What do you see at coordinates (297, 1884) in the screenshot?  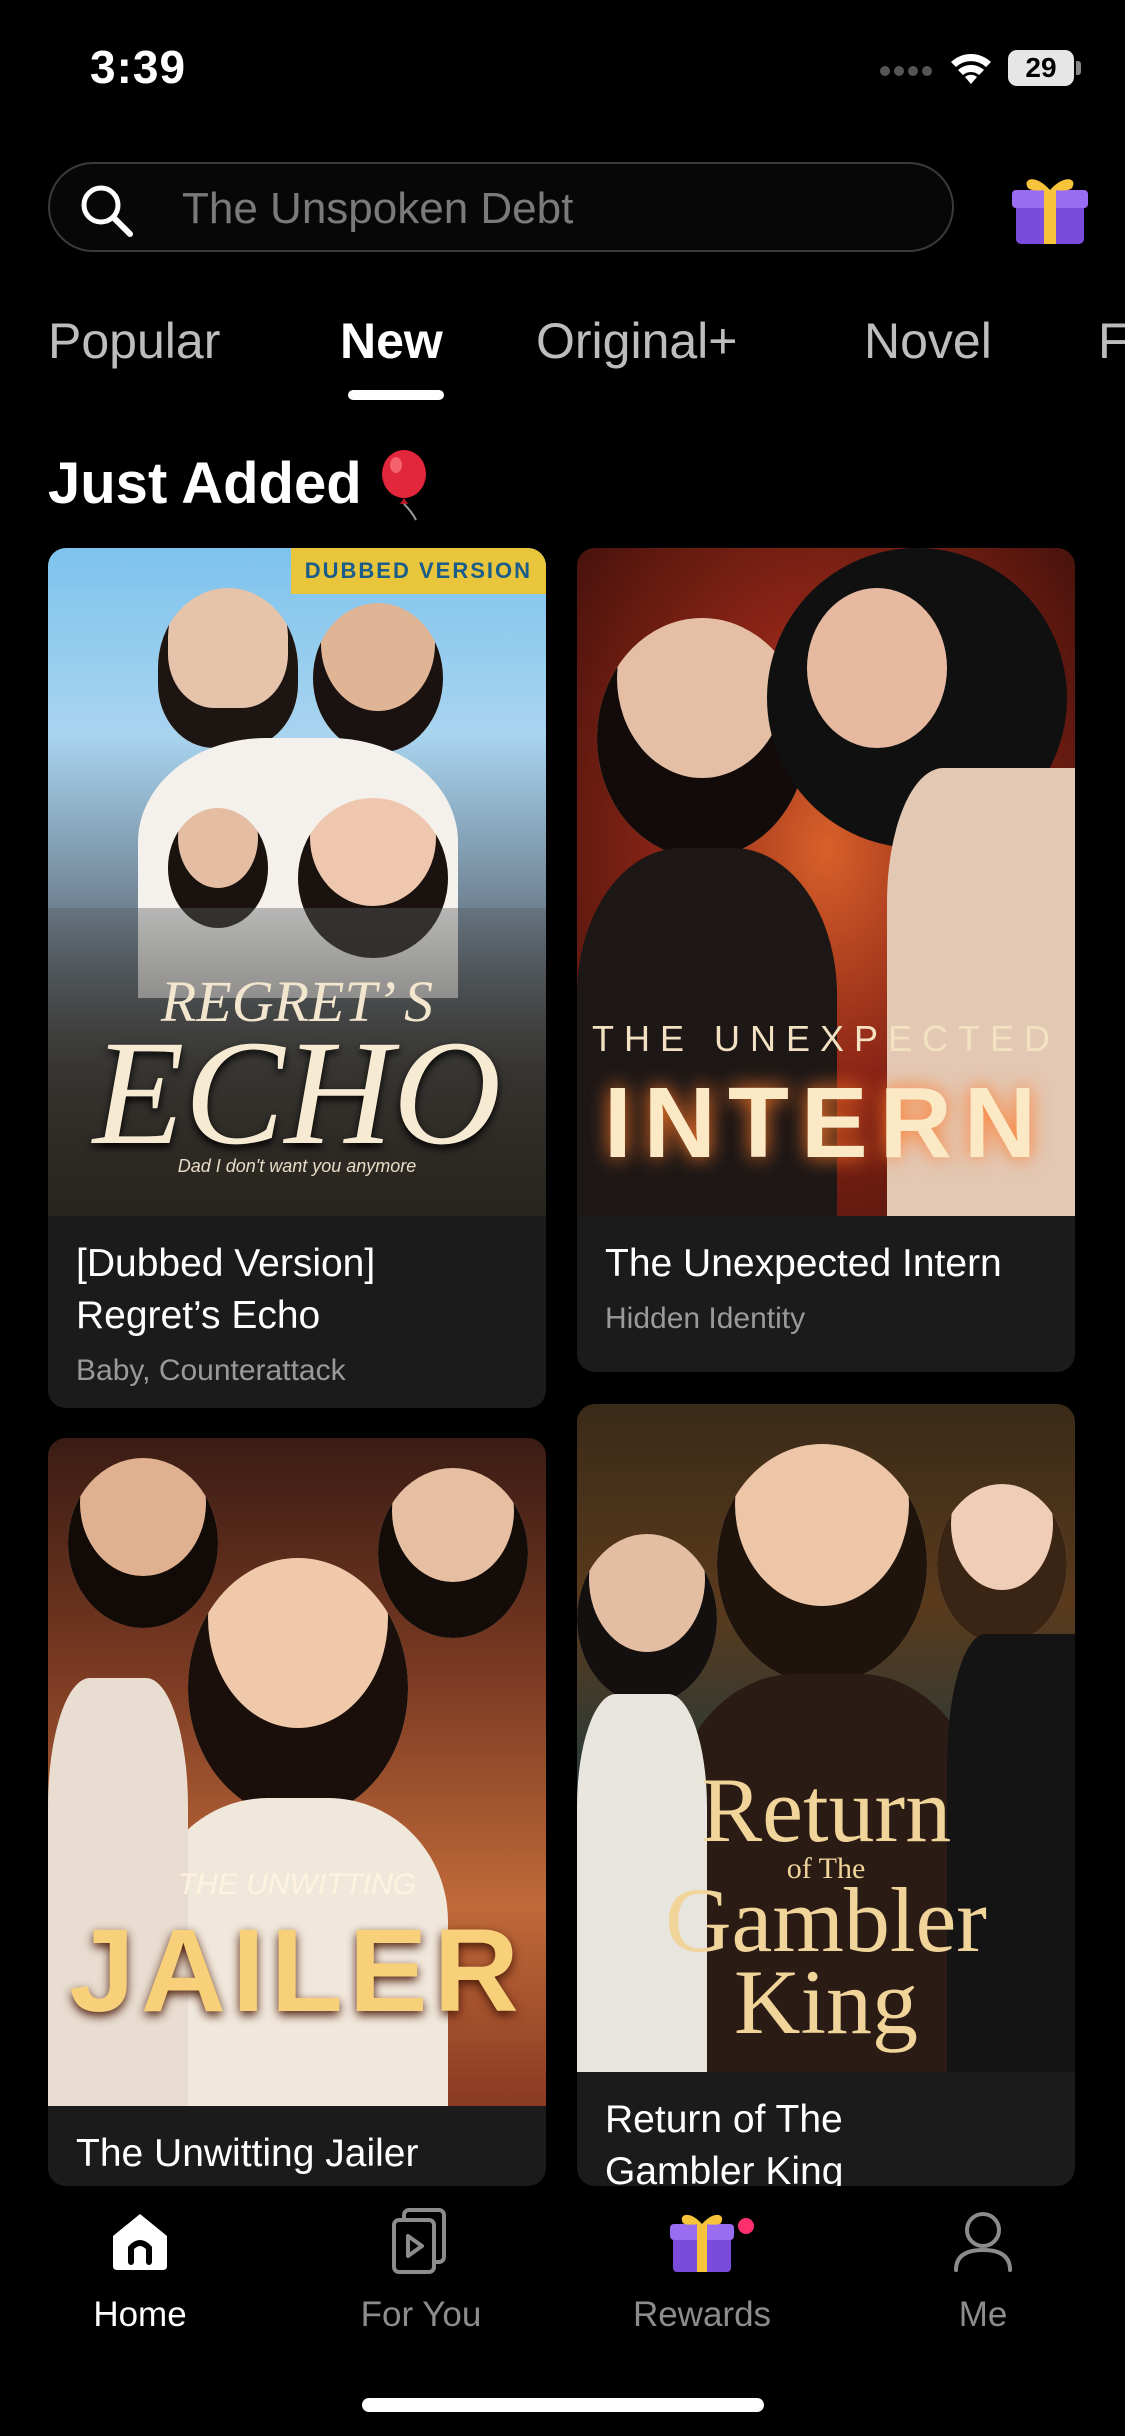 I see `poster-title-top: THE UNWITTING` at bounding box center [297, 1884].